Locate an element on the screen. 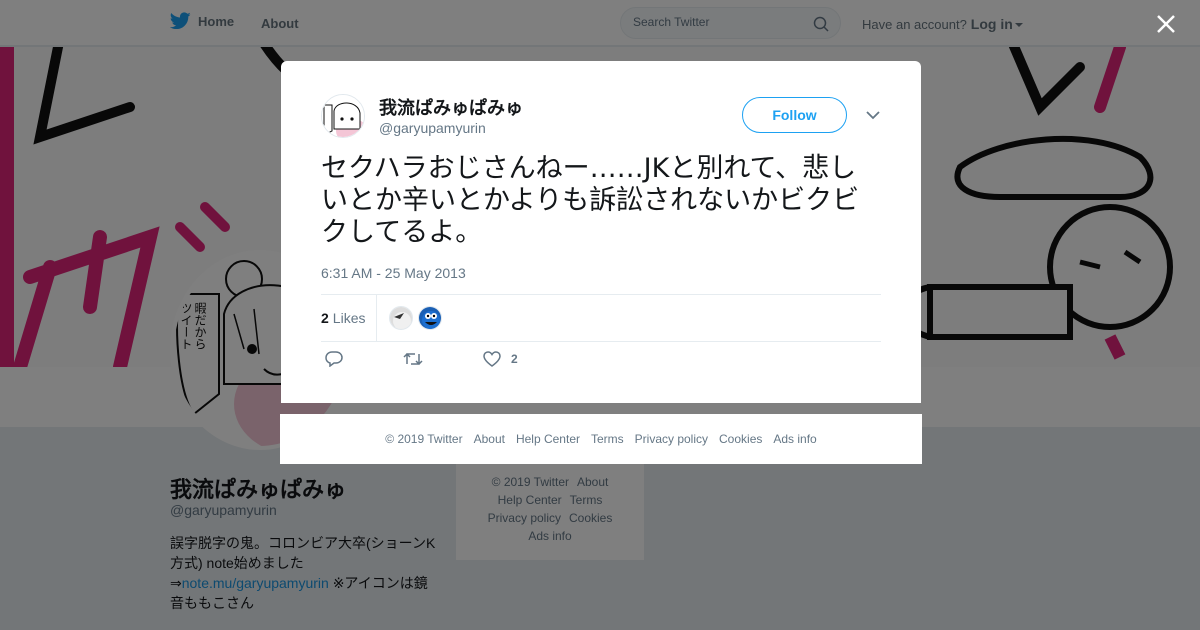 The image size is (1200, 630). tweet-author-avatar is located at coordinates (343, 116).